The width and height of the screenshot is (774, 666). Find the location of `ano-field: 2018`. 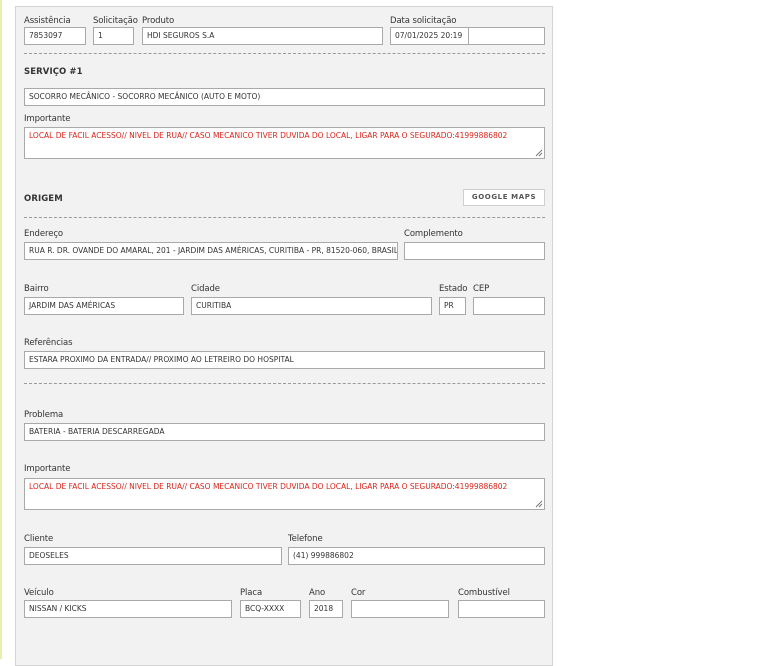

ano-field: 2018 is located at coordinates (326, 609).